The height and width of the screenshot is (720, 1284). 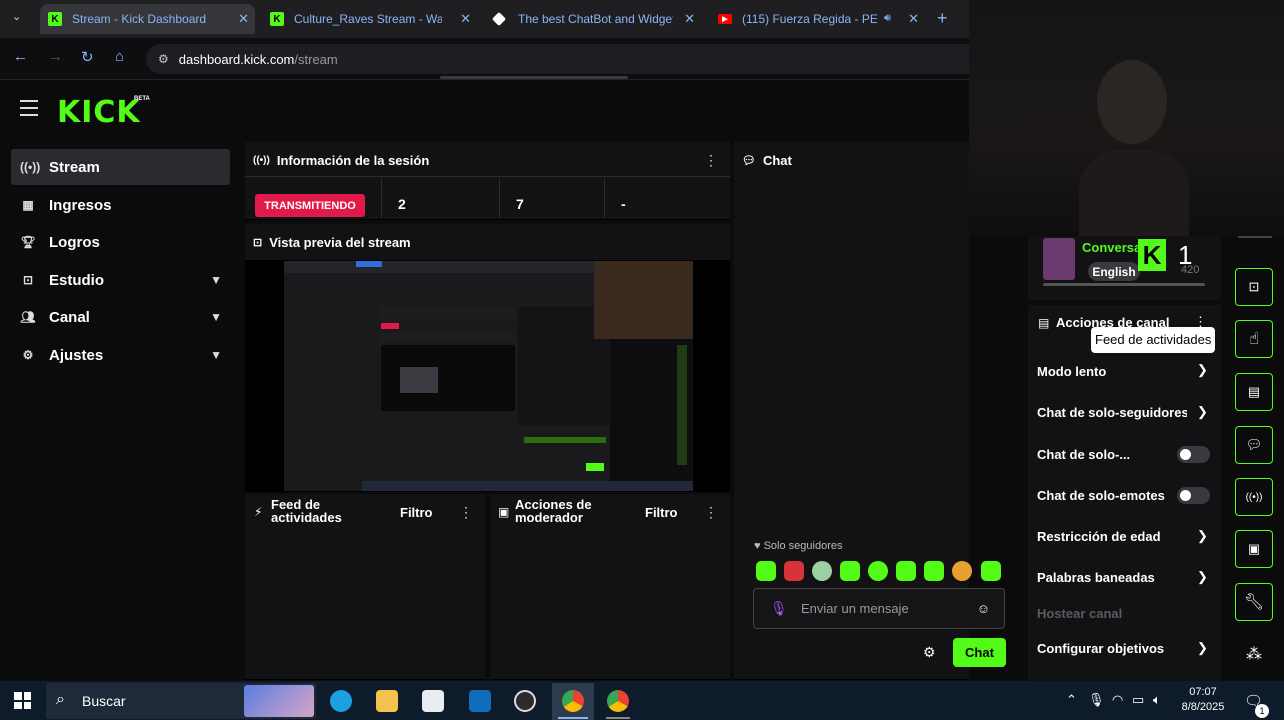 I want to click on sidebar-item-label: Stream, so click(x=74, y=167).